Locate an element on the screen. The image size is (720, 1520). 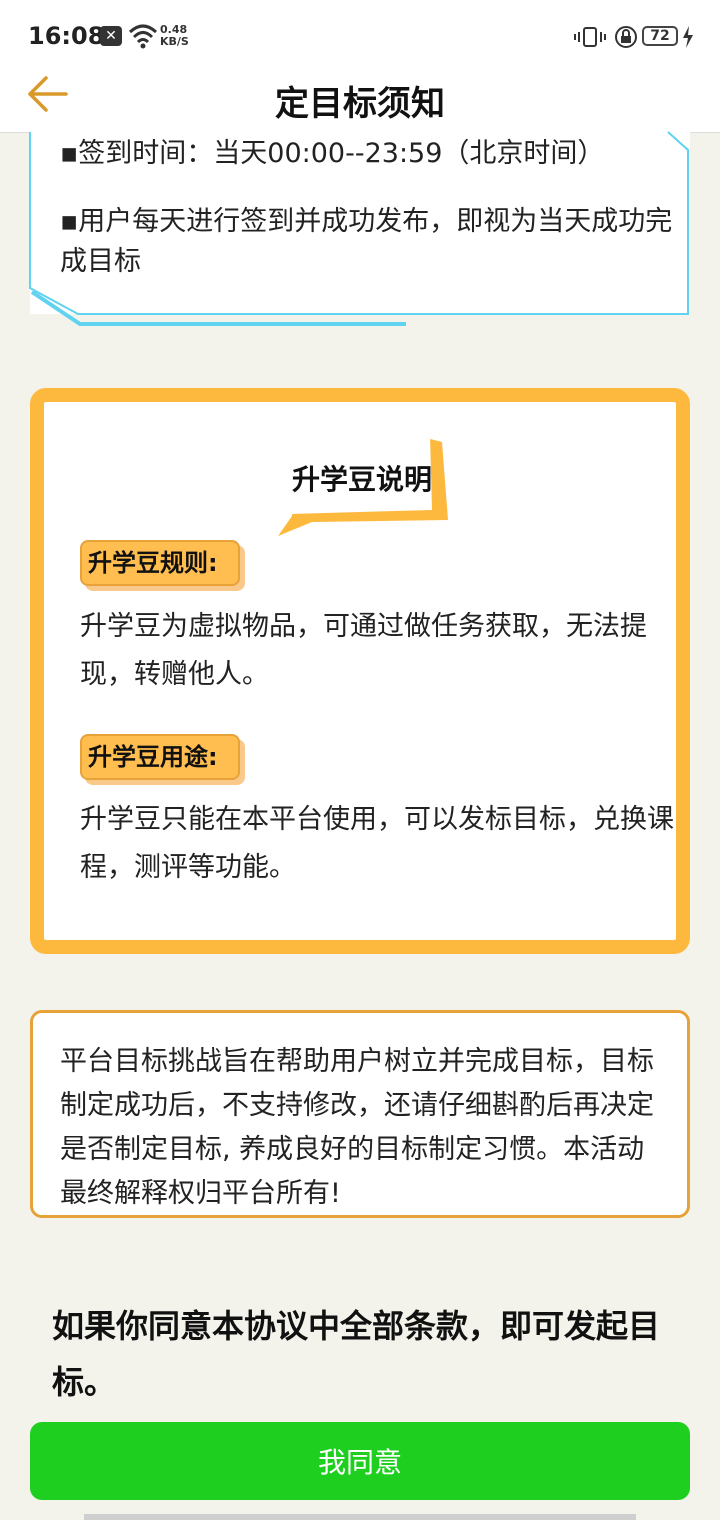
vibrate-lock-icons is located at coordinates (605, 37).